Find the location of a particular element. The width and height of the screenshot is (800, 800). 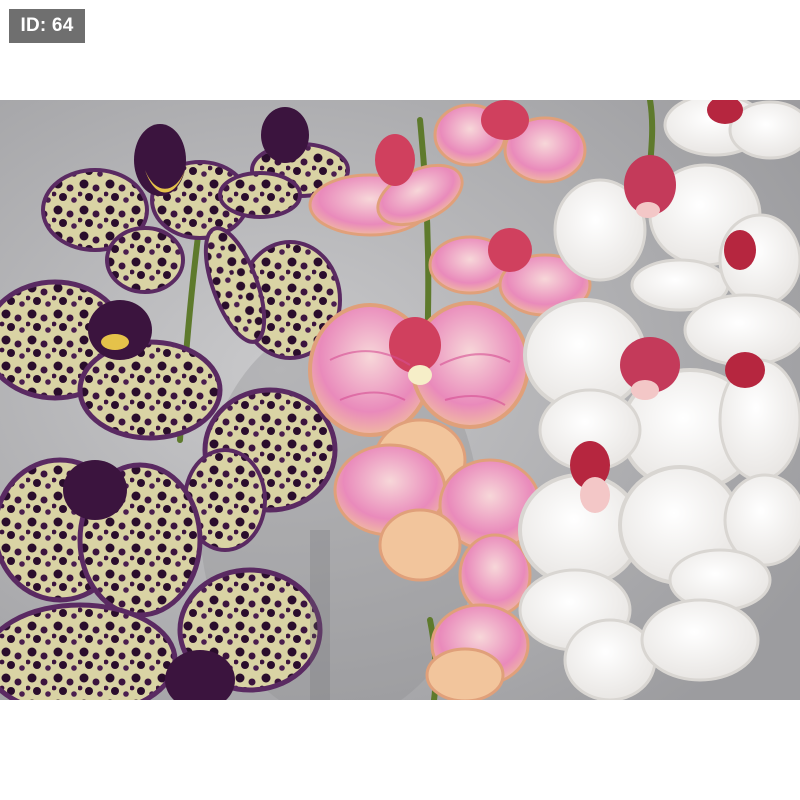

id-badge: ID: 64 is located at coordinates (47, 26).